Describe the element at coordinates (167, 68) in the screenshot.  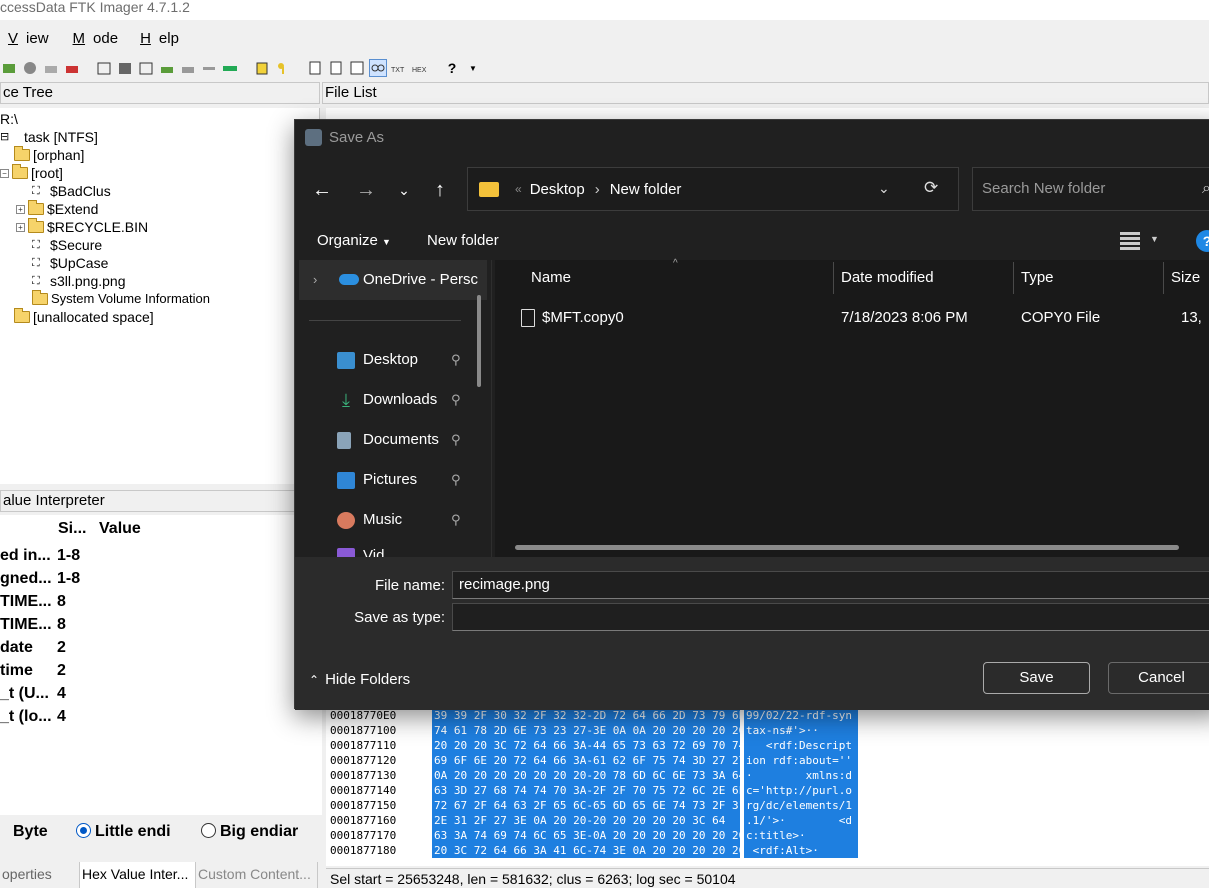
I see `capture-memory-icon` at that location.